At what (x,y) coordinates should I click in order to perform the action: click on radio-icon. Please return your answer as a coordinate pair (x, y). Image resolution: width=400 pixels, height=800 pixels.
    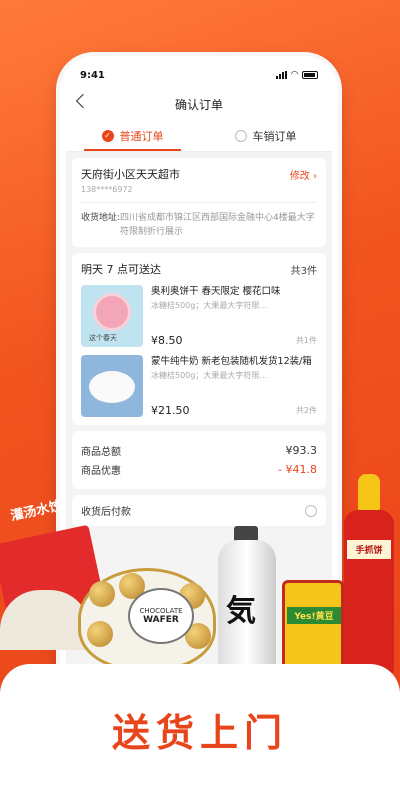
    Looking at the image, I should click on (240, 135).